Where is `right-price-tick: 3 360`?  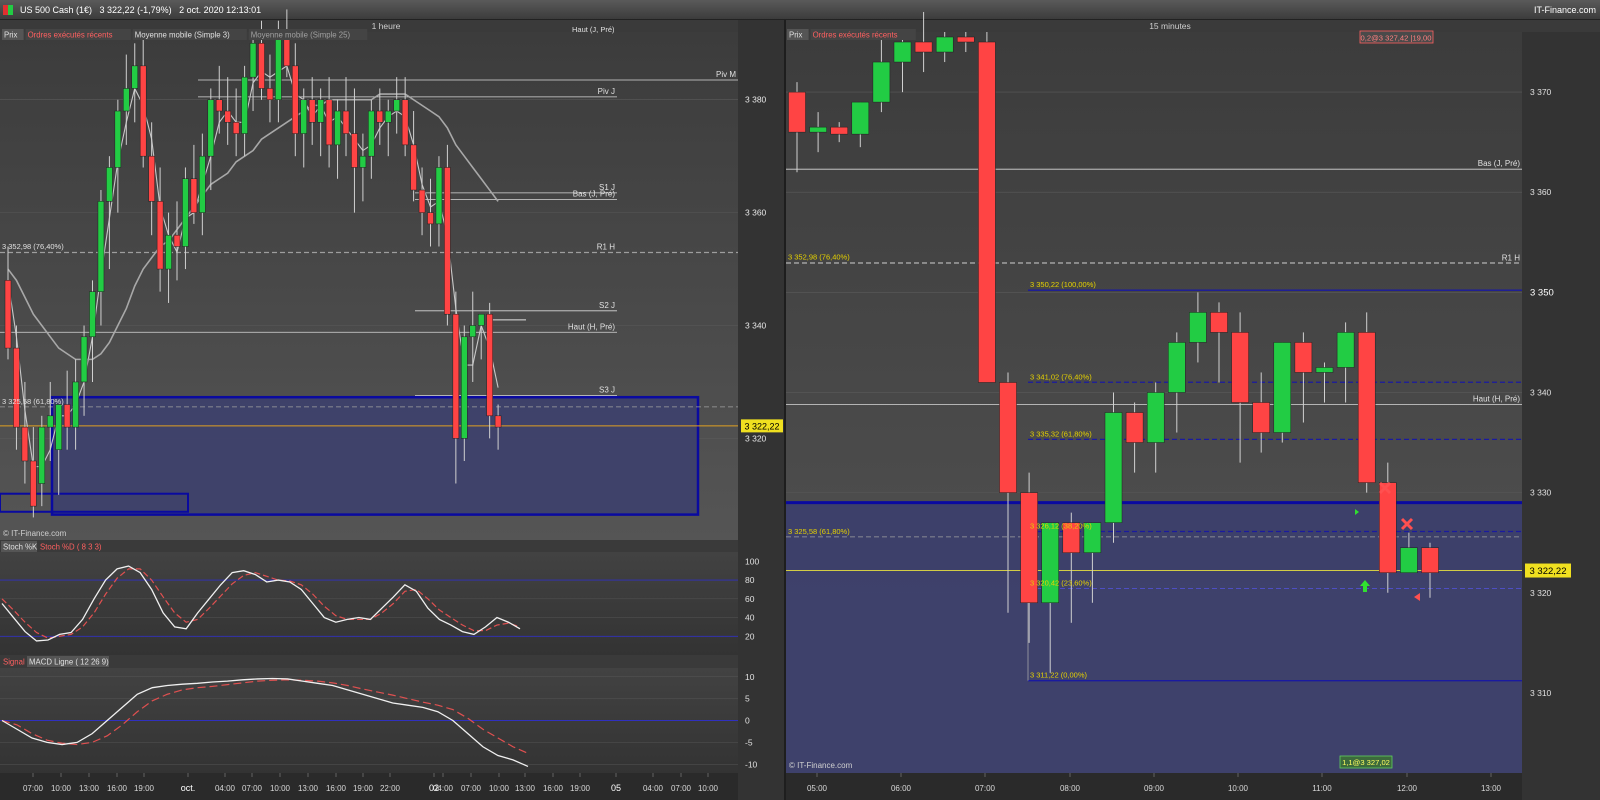
right-price-tick: 3 360 is located at coordinates (1541, 192).